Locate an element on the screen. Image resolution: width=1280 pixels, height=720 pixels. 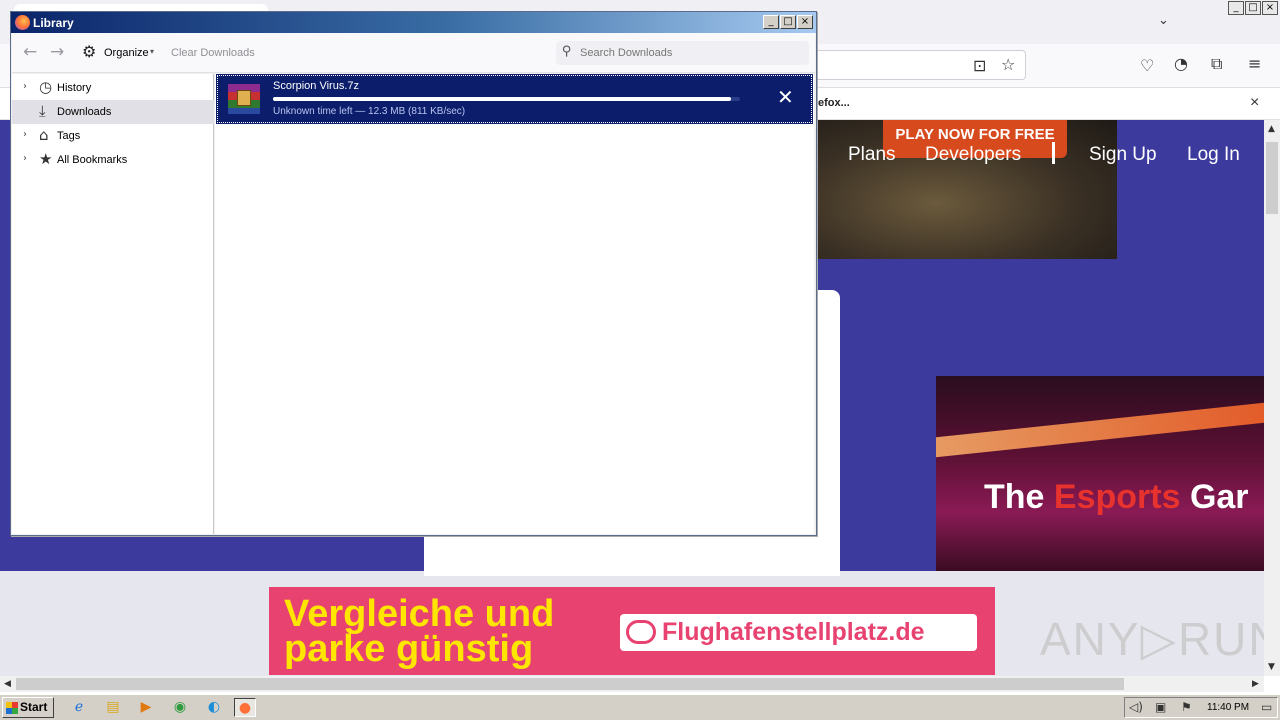
car-icon is located at coordinates (641, 632).